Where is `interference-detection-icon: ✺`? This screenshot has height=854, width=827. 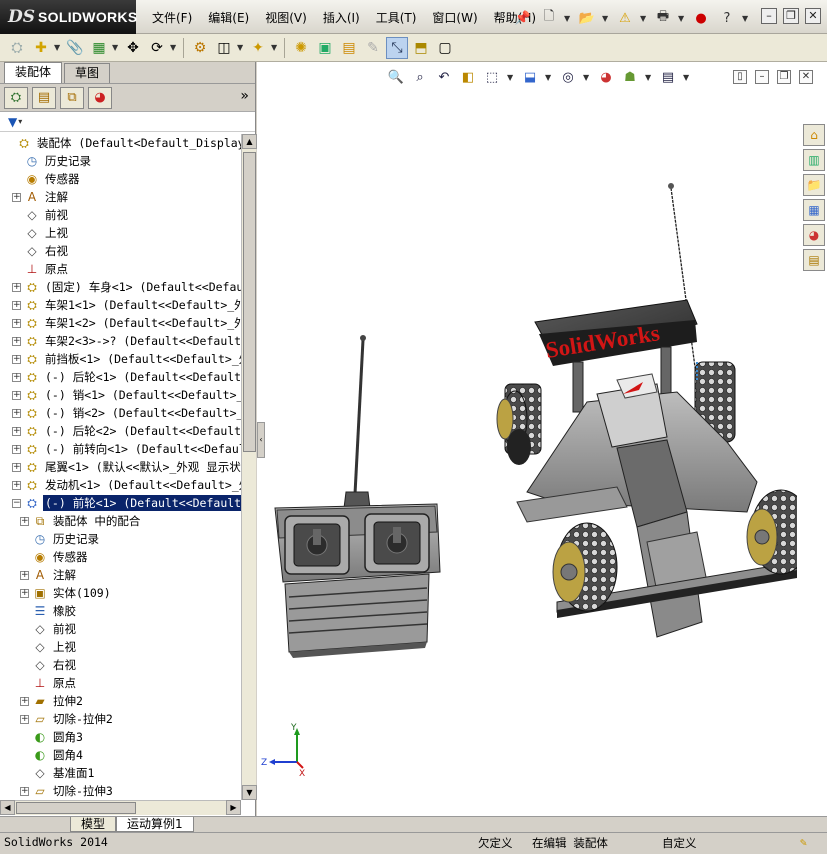 interference-detection-icon: ✺ is located at coordinates (301, 48).